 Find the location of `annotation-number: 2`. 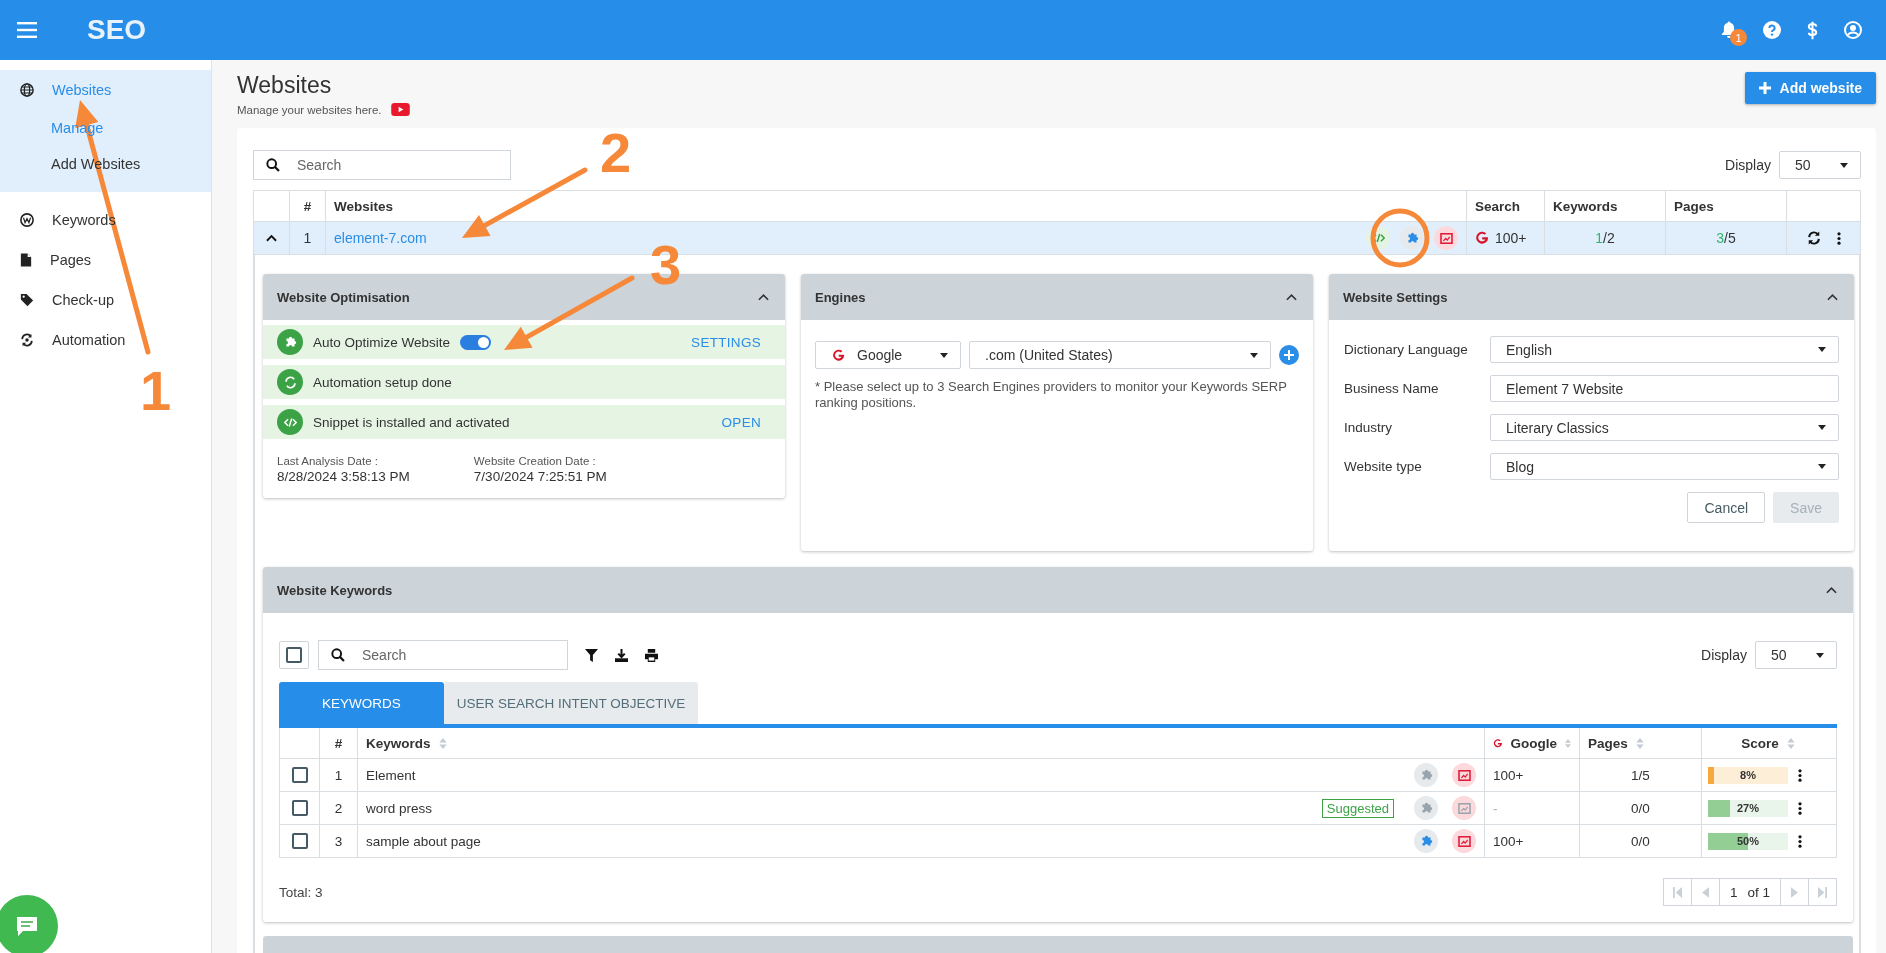

annotation-number: 2 is located at coordinates (616, 152).